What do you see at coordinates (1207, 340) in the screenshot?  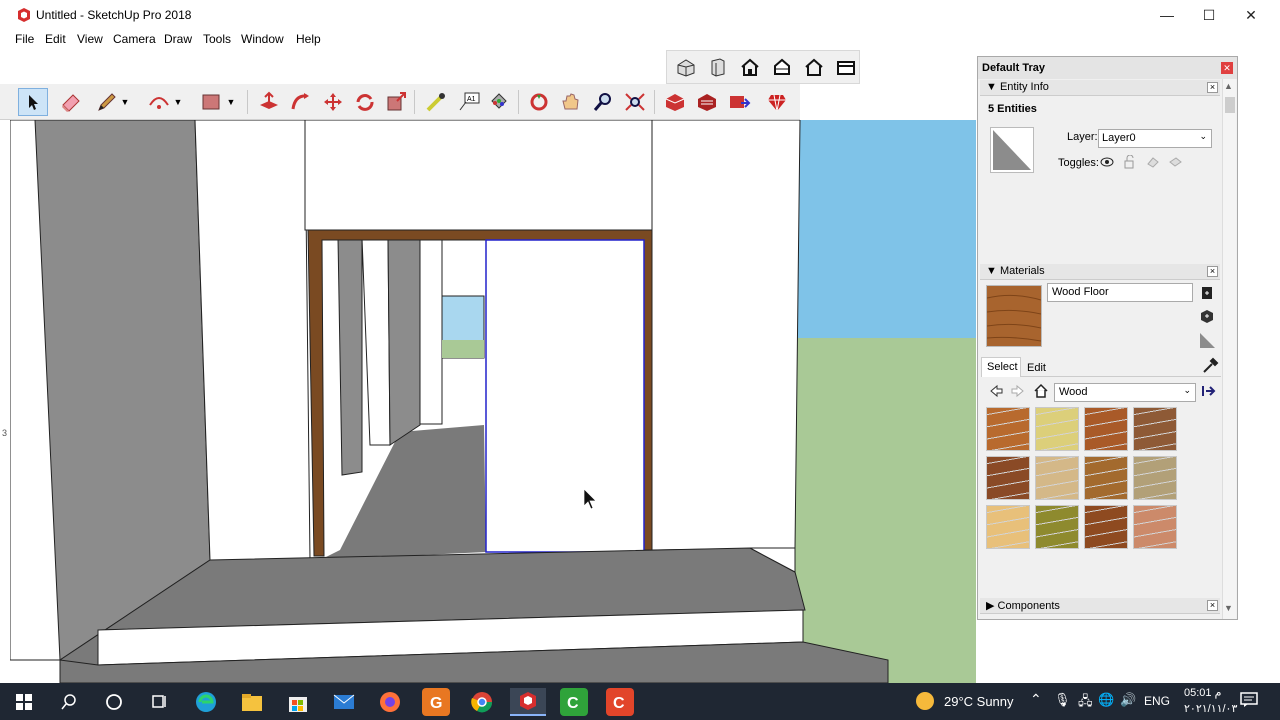 I see `default-material-button` at bounding box center [1207, 340].